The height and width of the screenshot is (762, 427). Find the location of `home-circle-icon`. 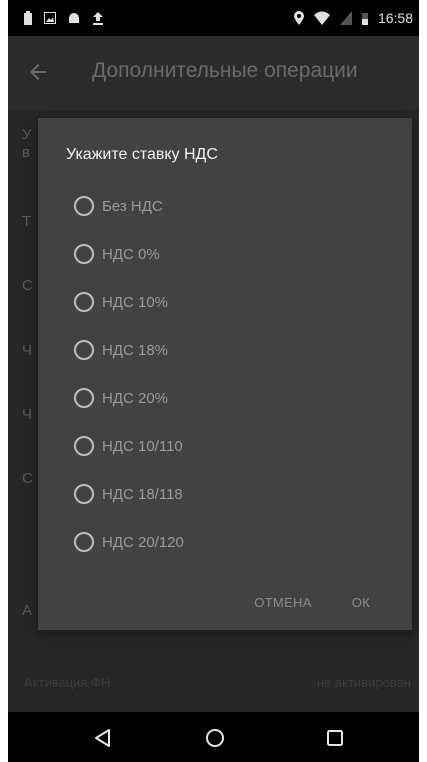

home-circle-icon is located at coordinates (215, 738).